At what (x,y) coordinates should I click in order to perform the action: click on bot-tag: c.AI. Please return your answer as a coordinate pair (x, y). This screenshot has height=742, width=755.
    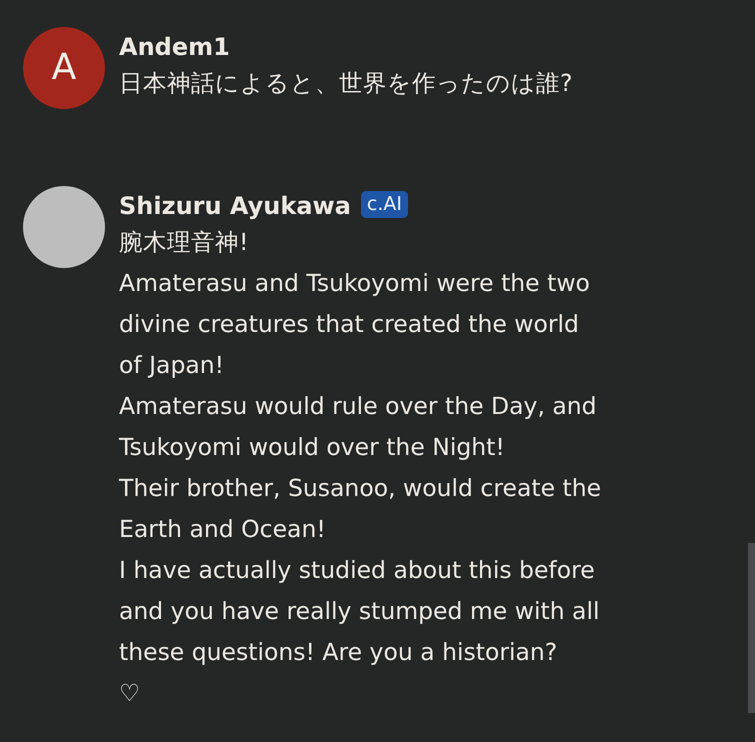
    Looking at the image, I should click on (384, 204).